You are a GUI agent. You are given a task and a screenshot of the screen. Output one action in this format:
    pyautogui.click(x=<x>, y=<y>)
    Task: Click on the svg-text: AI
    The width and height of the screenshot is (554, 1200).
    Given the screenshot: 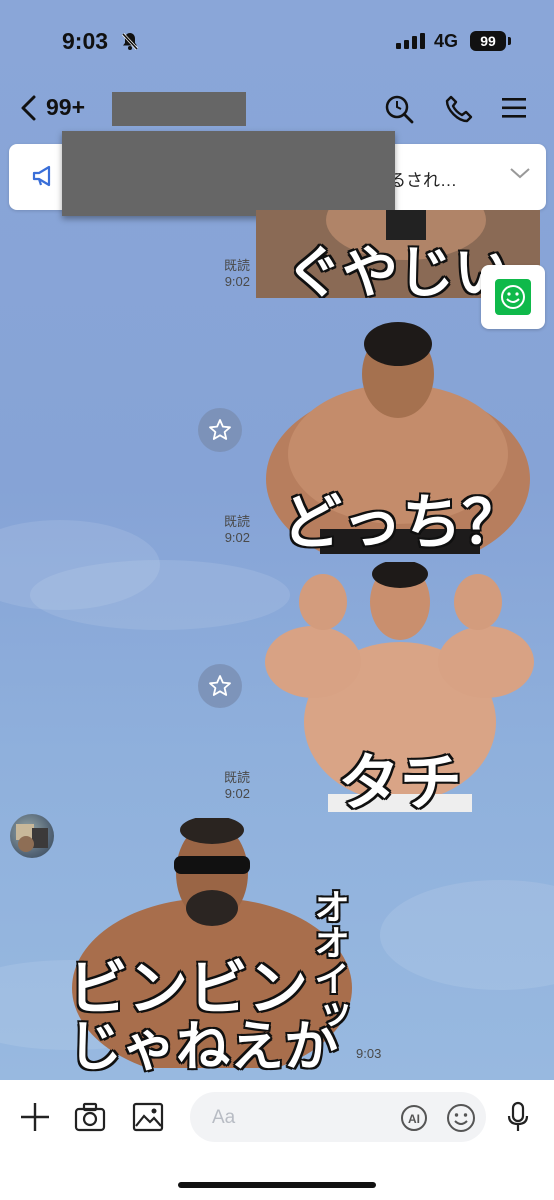 What is the action you would take?
    pyautogui.click(x=414, y=1119)
    